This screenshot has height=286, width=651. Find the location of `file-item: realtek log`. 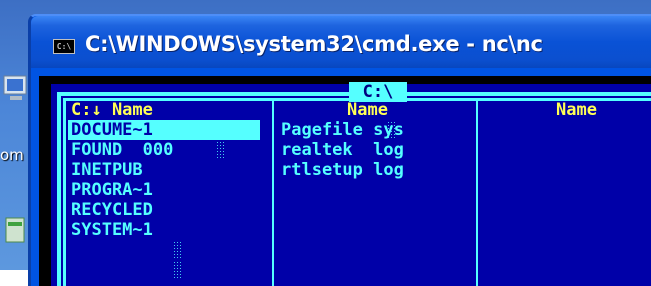

file-item: realtek log is located at coordinates (342, 150).